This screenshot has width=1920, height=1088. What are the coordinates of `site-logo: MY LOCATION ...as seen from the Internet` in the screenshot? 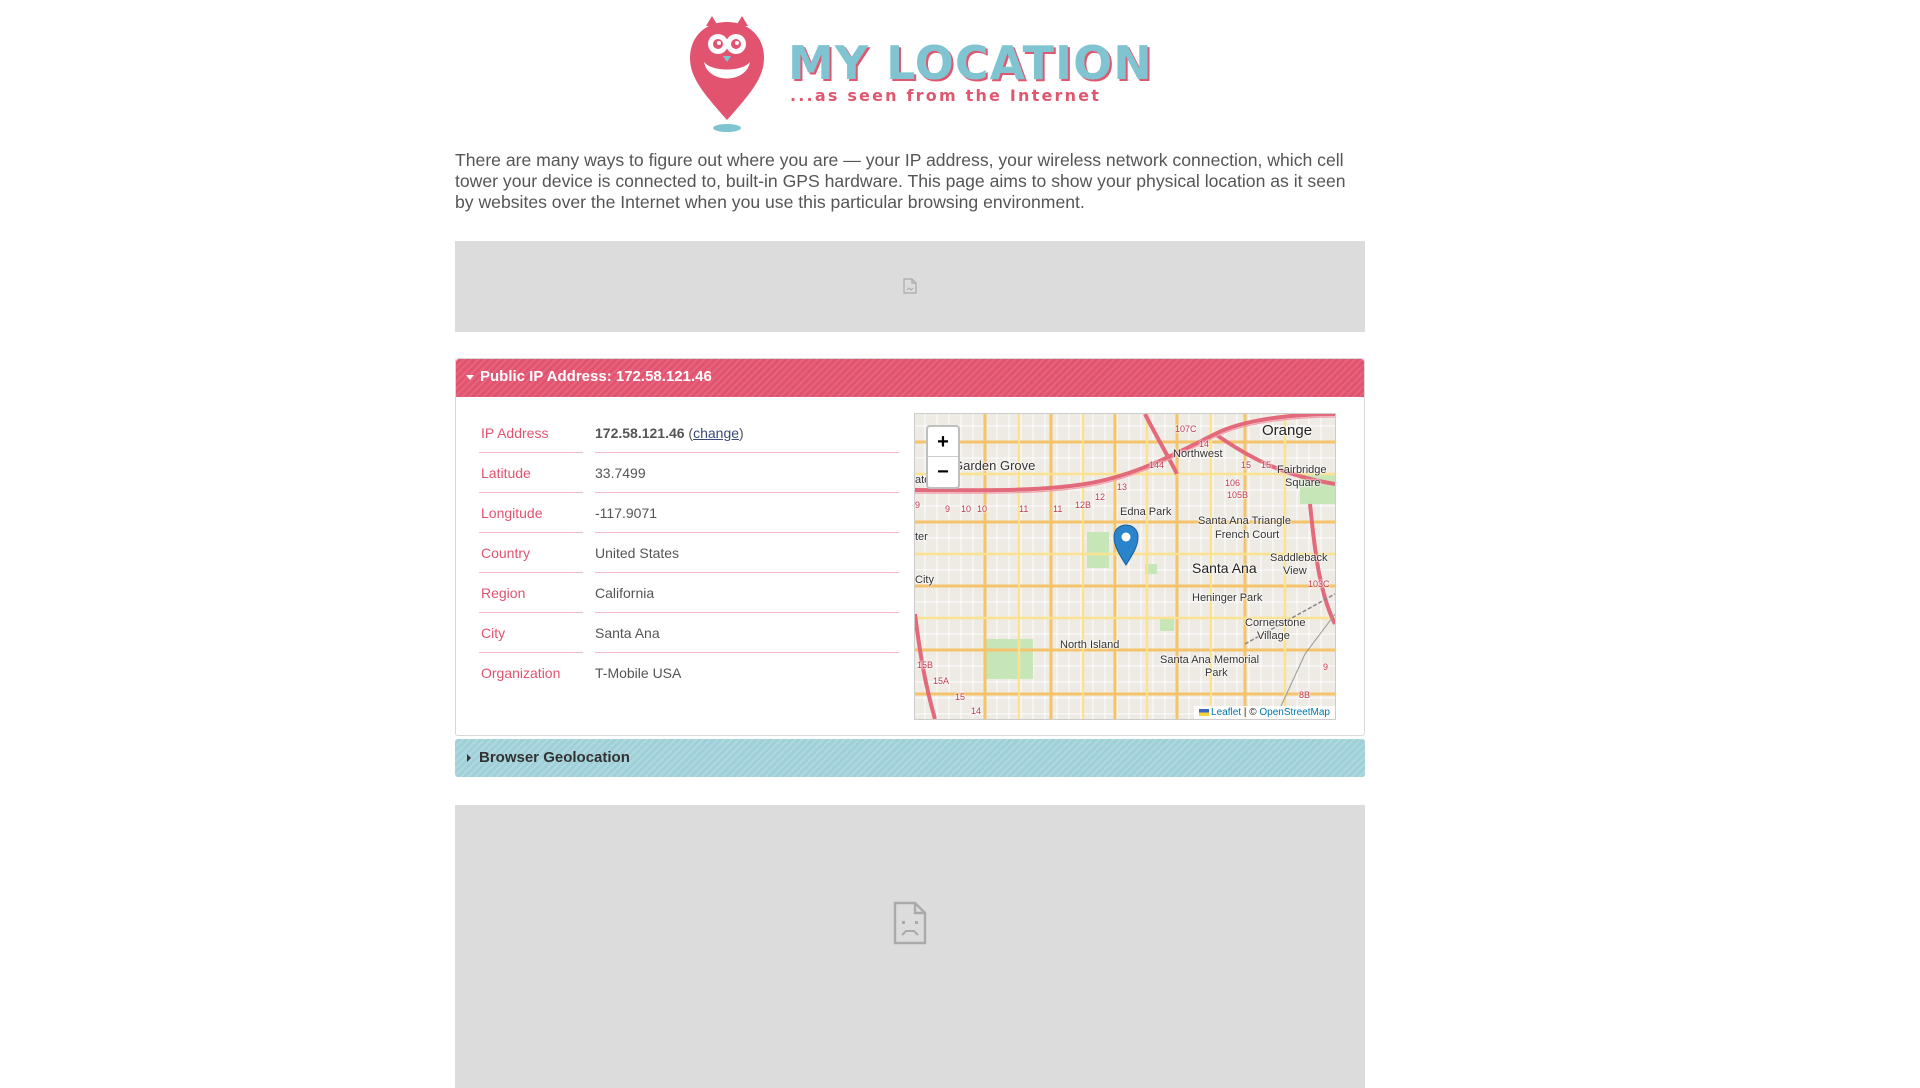 It's located at (917, 73).